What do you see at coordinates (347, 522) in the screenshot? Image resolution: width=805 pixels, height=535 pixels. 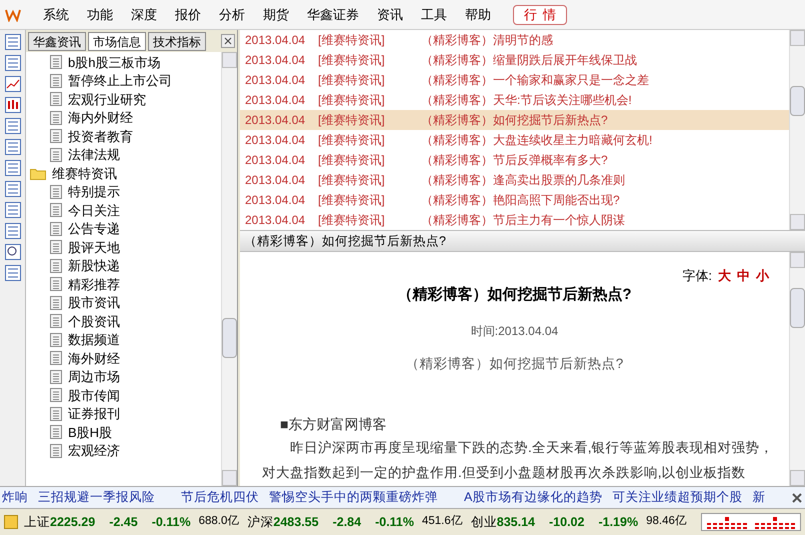 I see `index-change: -2.84` at bounding box center [347, 522].